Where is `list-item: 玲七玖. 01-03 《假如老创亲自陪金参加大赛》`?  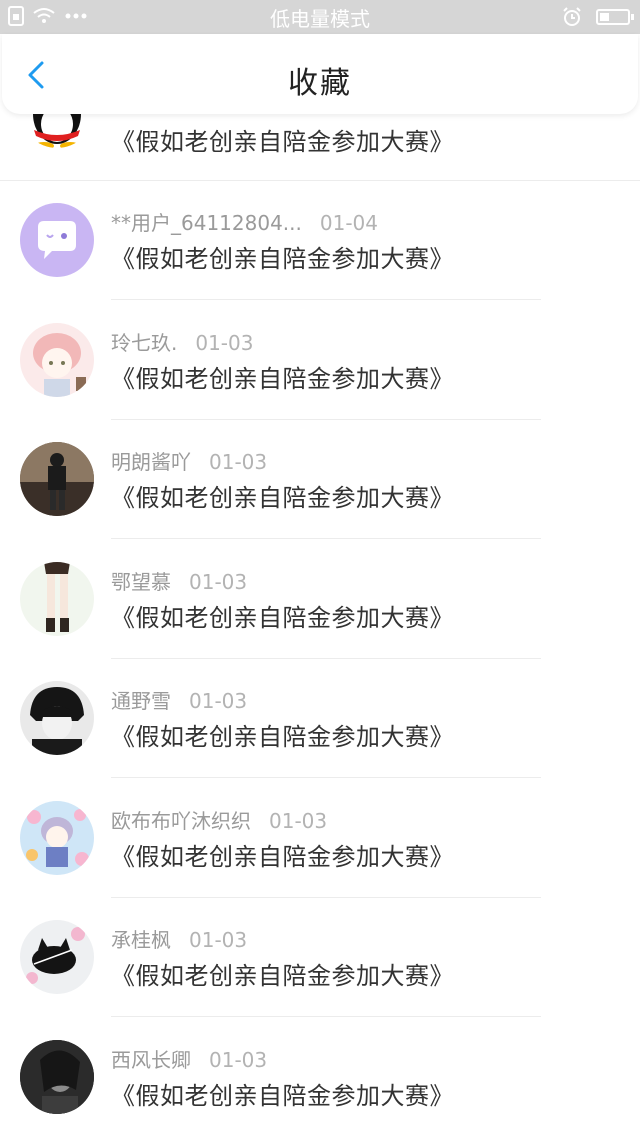 list-item: 玲七玖. 01-03 《假如老创亲自陪金参加大赛》 is located at coordinates (320, 361).